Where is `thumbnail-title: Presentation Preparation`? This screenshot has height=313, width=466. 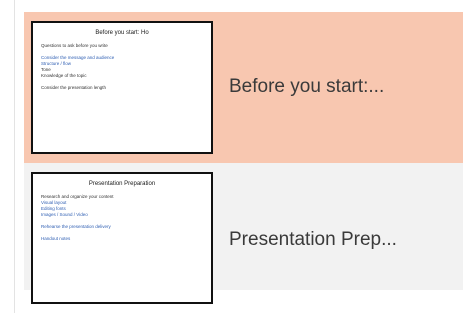 thumbnail-title: Presentation Preparation is located at coordinates (122, 184).